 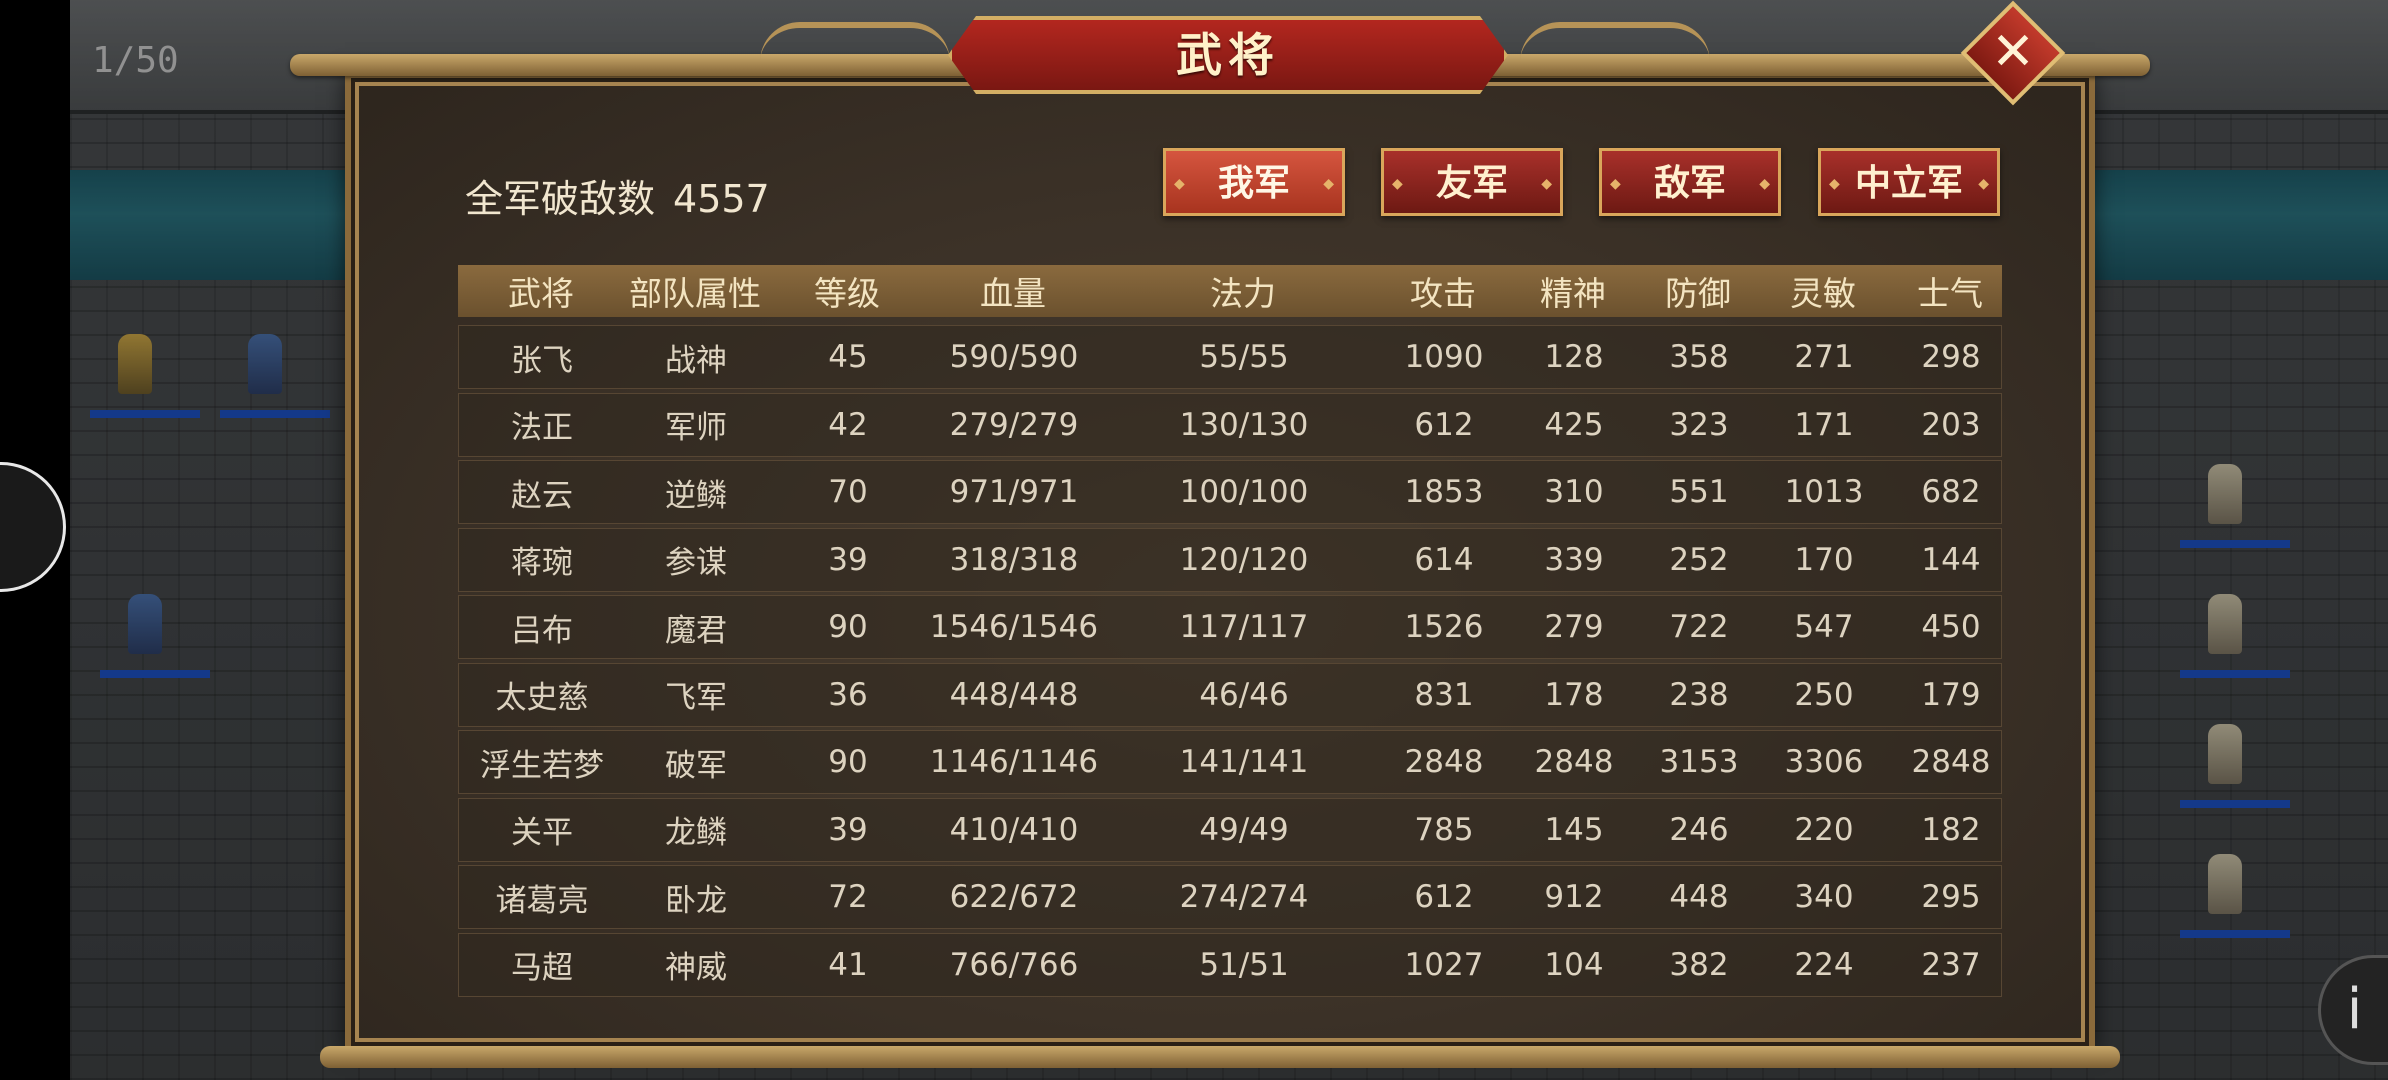 I want to click on table-cell: 张飞, so click(x=542, y=360).